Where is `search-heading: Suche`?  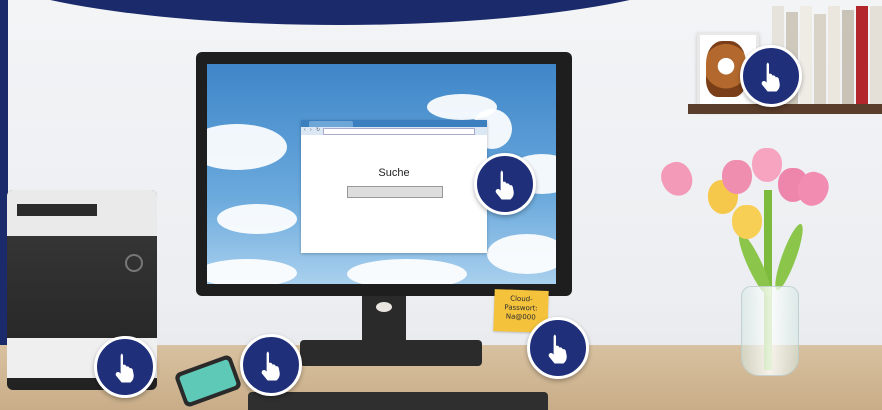
search-heading: Suche is located at coordinates (394, 173).